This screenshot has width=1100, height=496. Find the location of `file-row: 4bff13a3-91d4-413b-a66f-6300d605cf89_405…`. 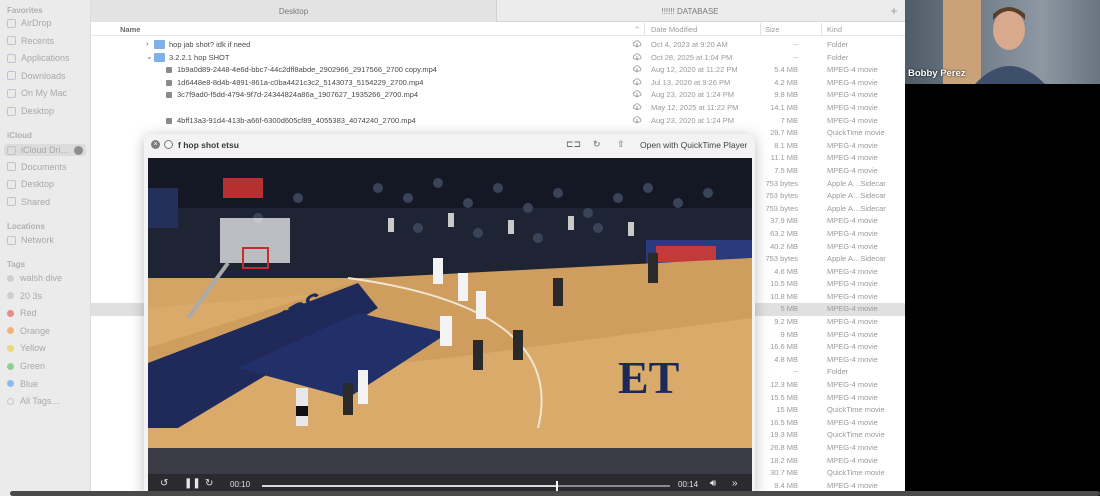

file-row: 4bff13a3-91d4-413b-a66f-6300d605cf89_405… is located at coordinates (498, 121).